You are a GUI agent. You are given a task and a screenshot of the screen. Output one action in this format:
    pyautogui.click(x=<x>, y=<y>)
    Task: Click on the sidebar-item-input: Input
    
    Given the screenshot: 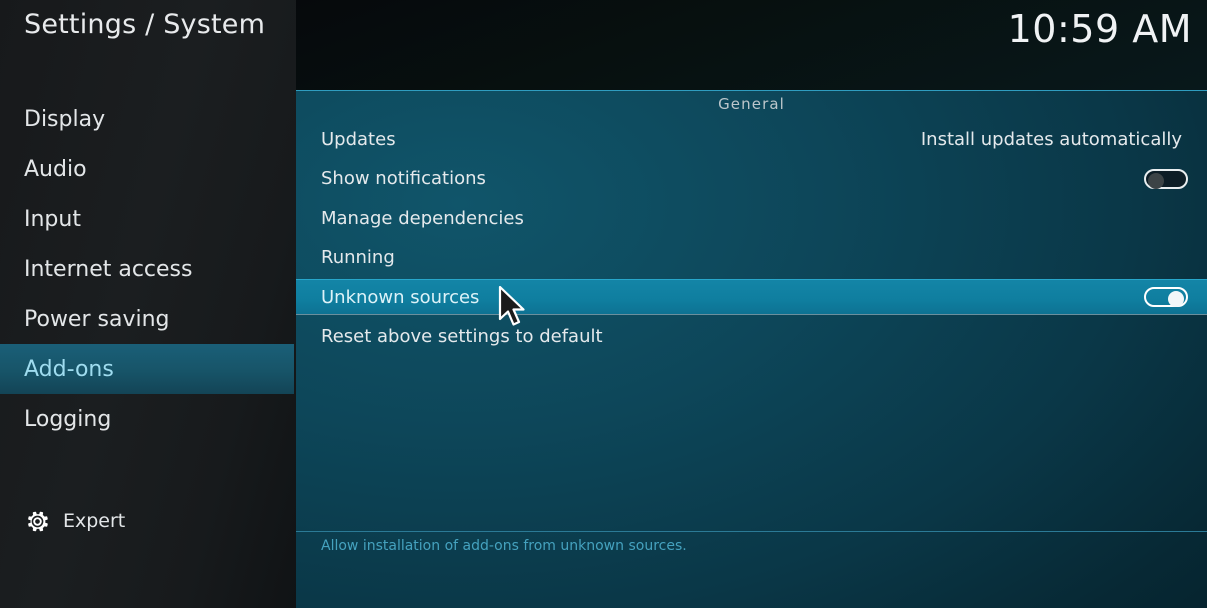 What is the action you would take?
    pyautogui.click(x=147, y=219)
    